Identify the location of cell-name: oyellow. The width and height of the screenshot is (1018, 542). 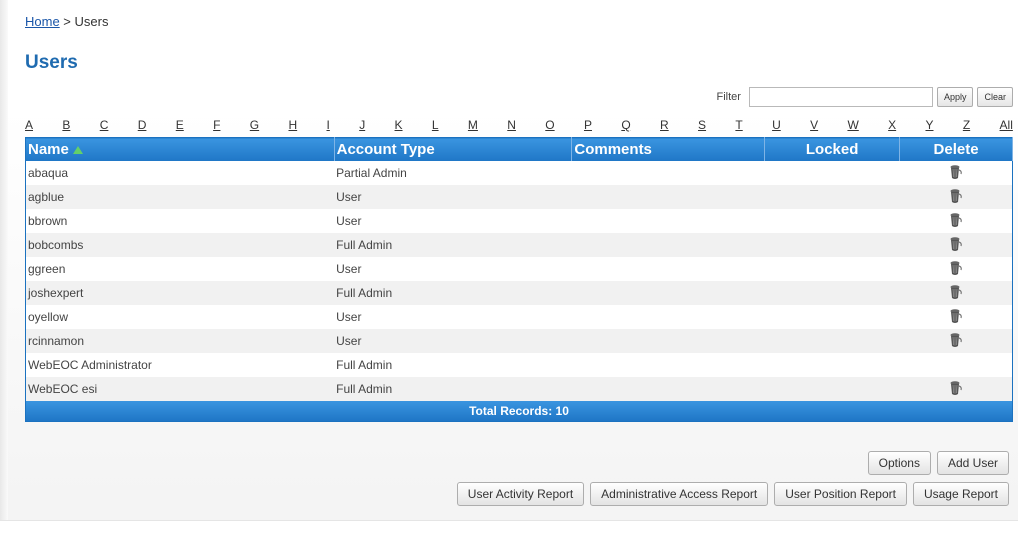
(180, 317).